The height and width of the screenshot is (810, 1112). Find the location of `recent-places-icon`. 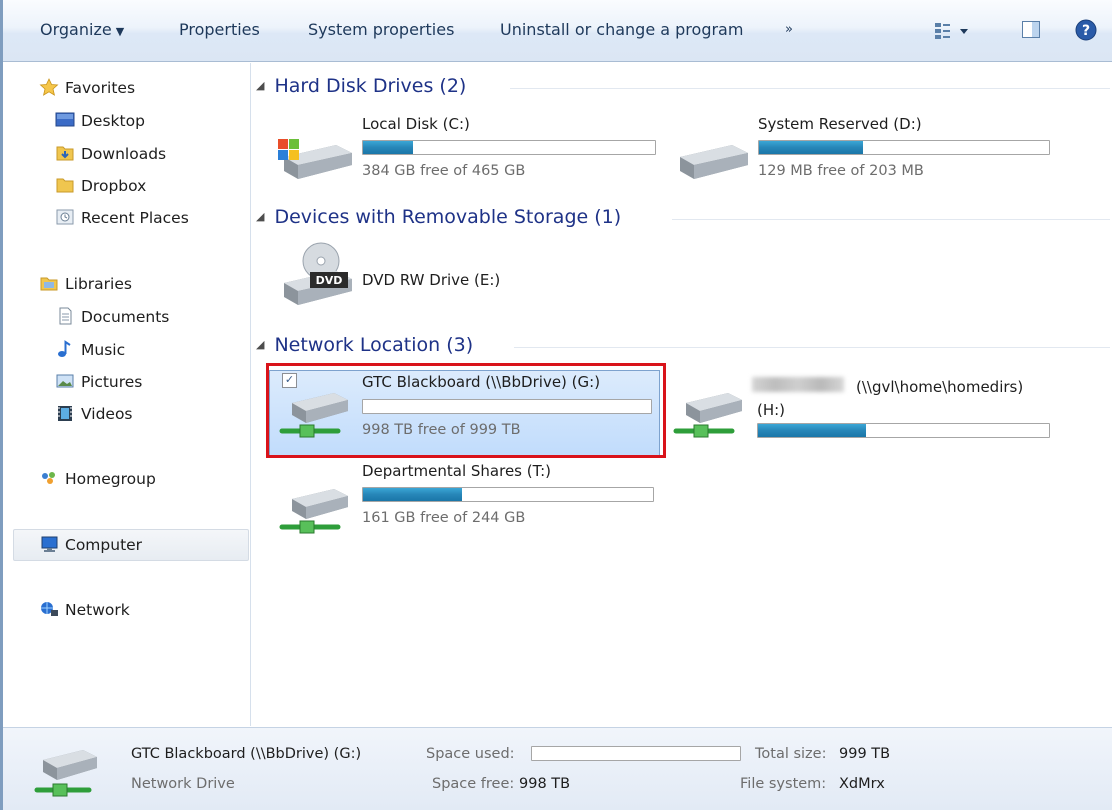

recent-places-icon is located at coordinates (65, 217).